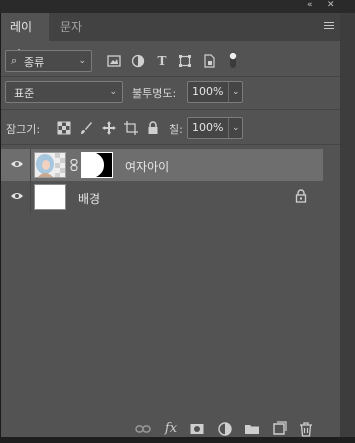 The image size is (355, 443). I want to click on window-titlebar: « ✕, so click(177, 6).